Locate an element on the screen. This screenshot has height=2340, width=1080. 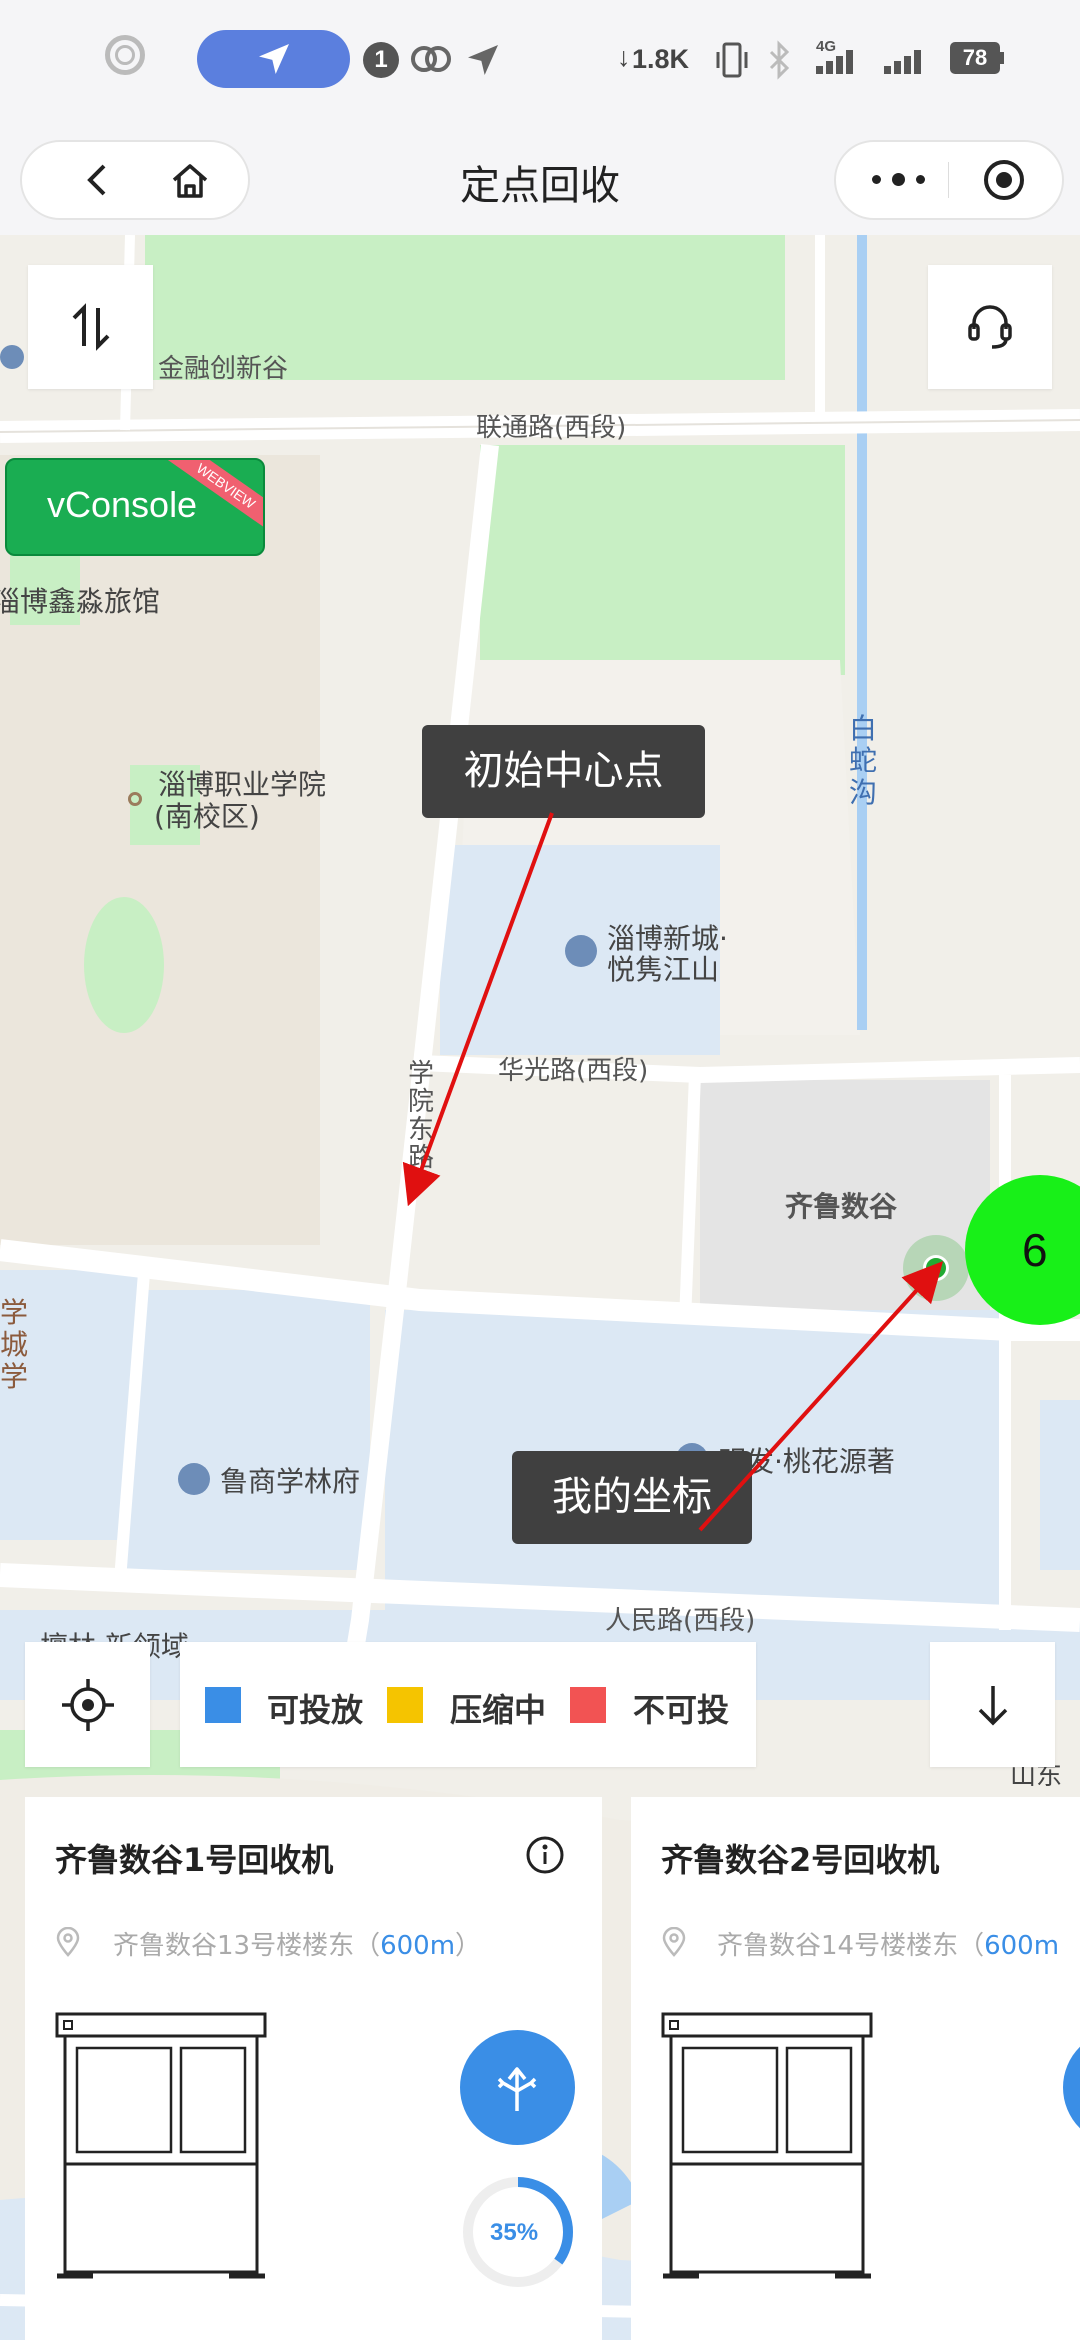
map-label-renmin-road: 人民路(西段) is located at coordinates (680, 1621).